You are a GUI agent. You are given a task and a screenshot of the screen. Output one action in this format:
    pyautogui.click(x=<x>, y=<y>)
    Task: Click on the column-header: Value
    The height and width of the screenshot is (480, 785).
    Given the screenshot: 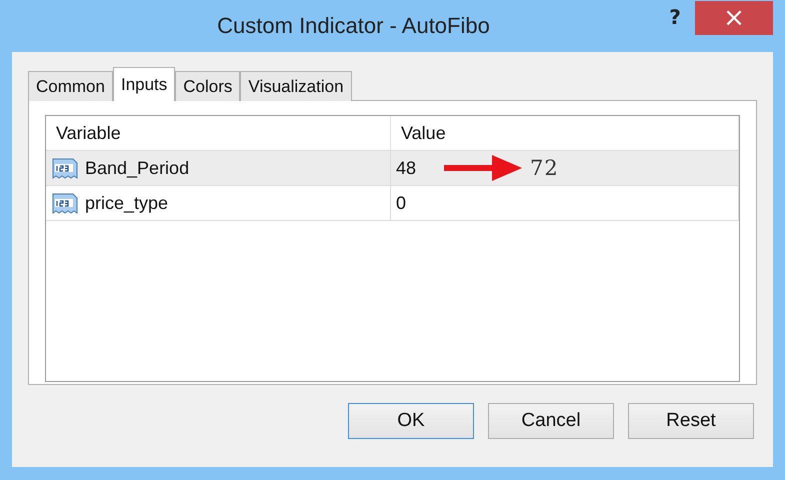 What is the action you would take?
    pyautogui.click(x=565, y=133)
    